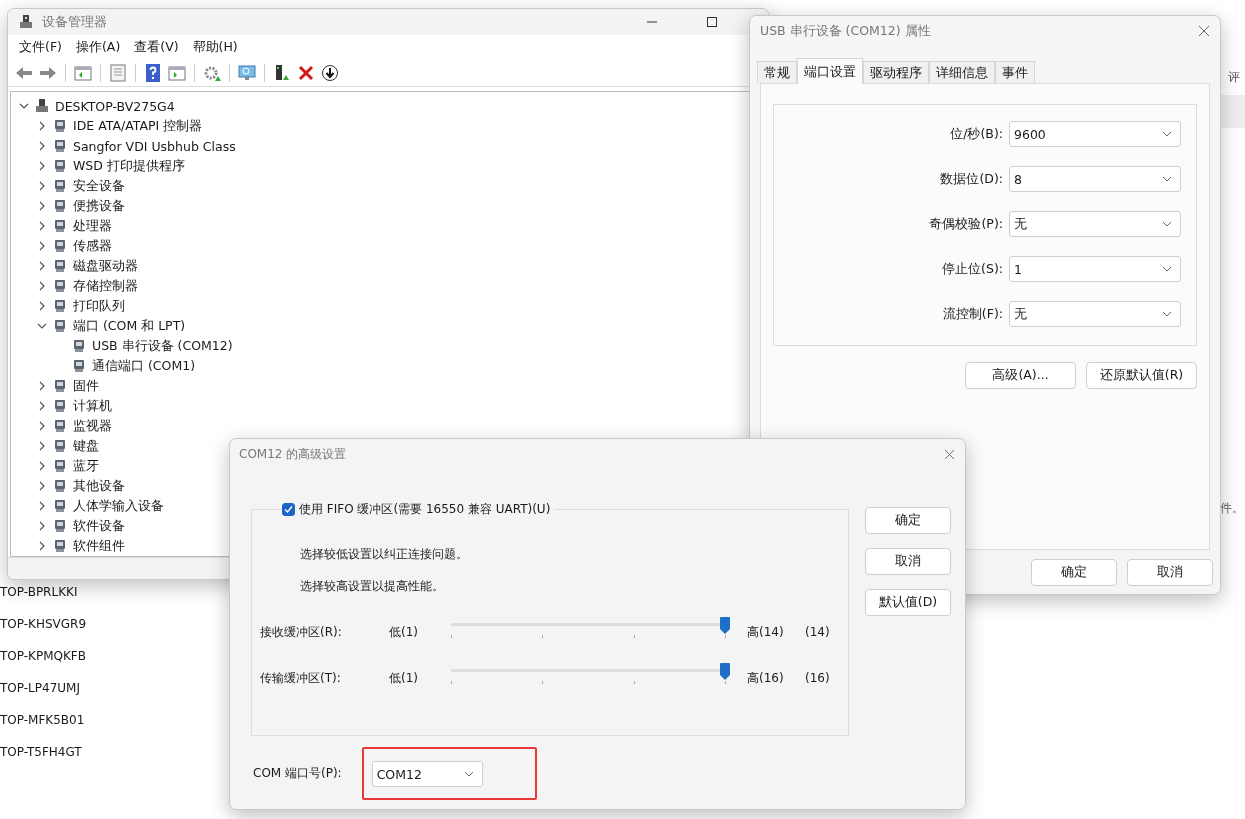 The height and width of the screenshot is (819, 1245). What do you see at coordinates (105, 266) in the screenshot?
I see `tree-item: 磁盘驱动器` at bounding box center [105, 266].